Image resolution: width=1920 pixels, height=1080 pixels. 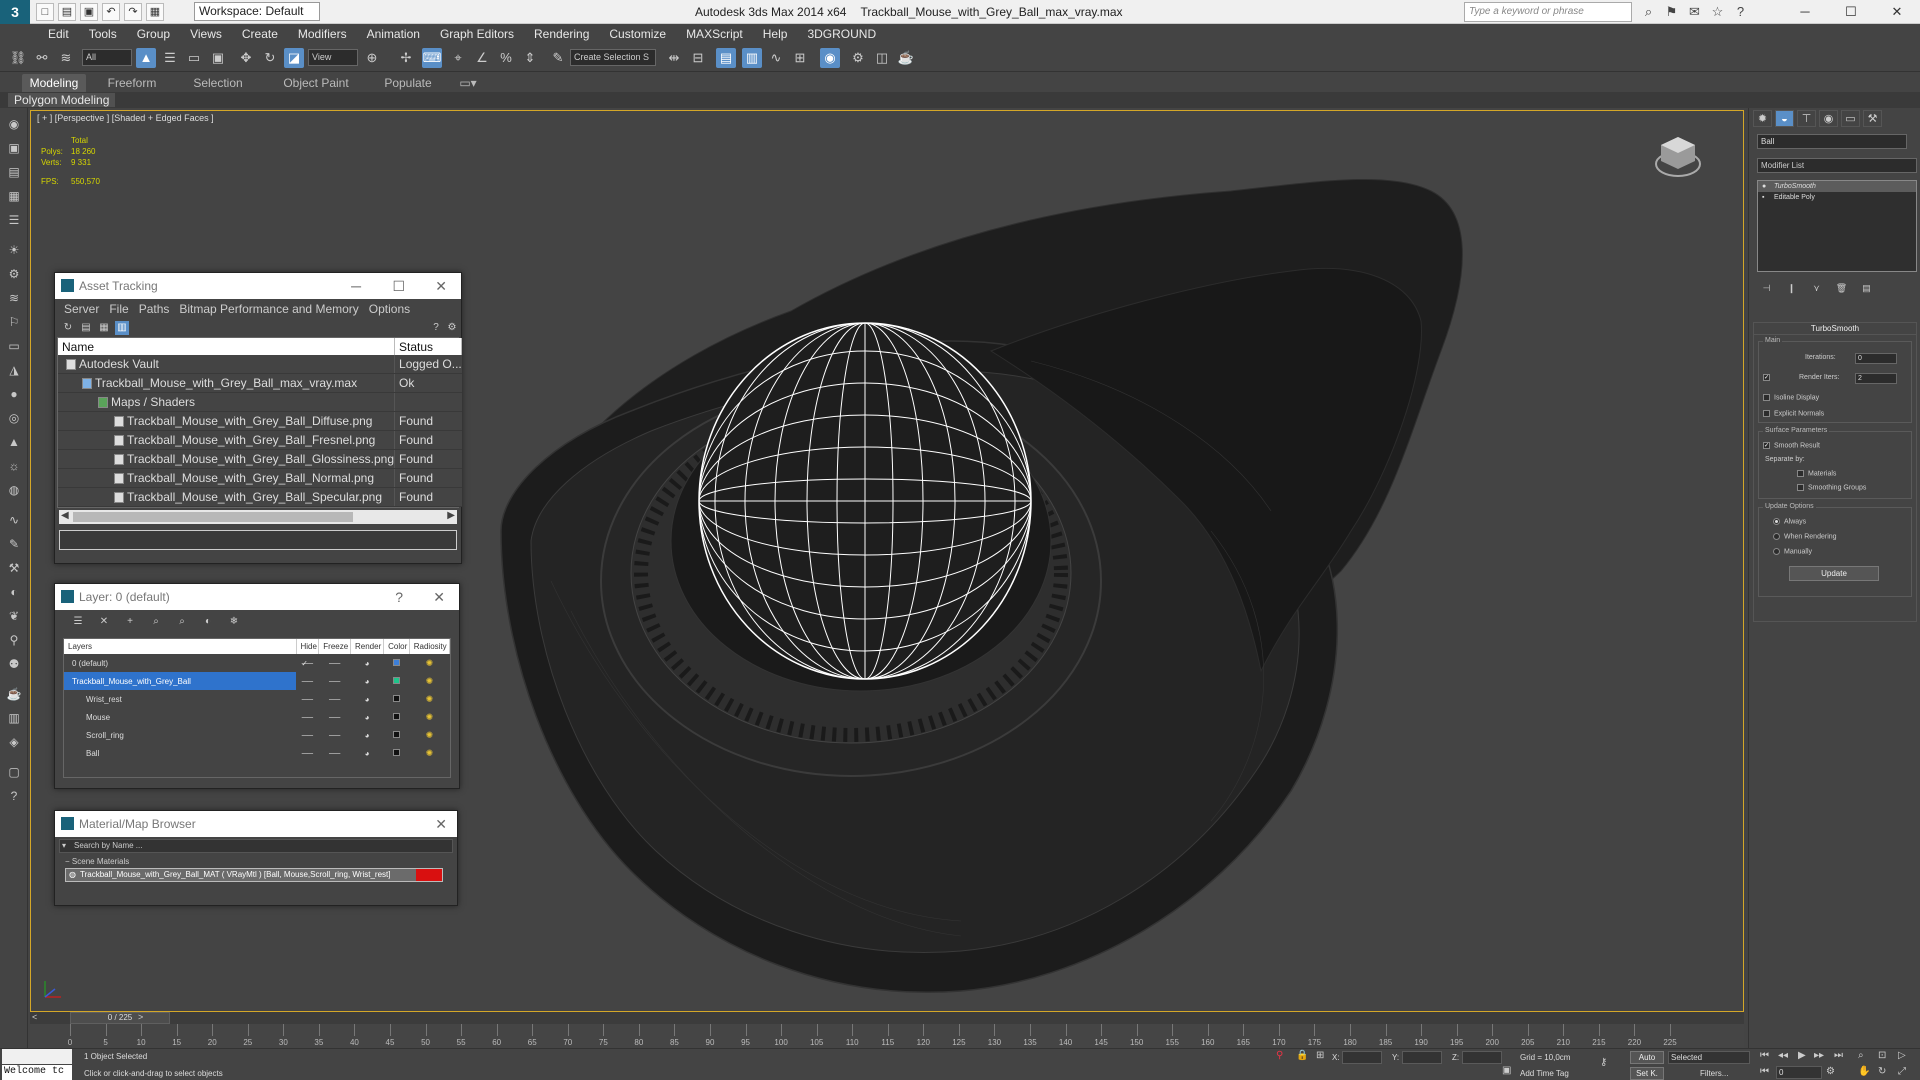 I want to click on edit-named-selection-icon: ✎, so click(x=558, y=58).